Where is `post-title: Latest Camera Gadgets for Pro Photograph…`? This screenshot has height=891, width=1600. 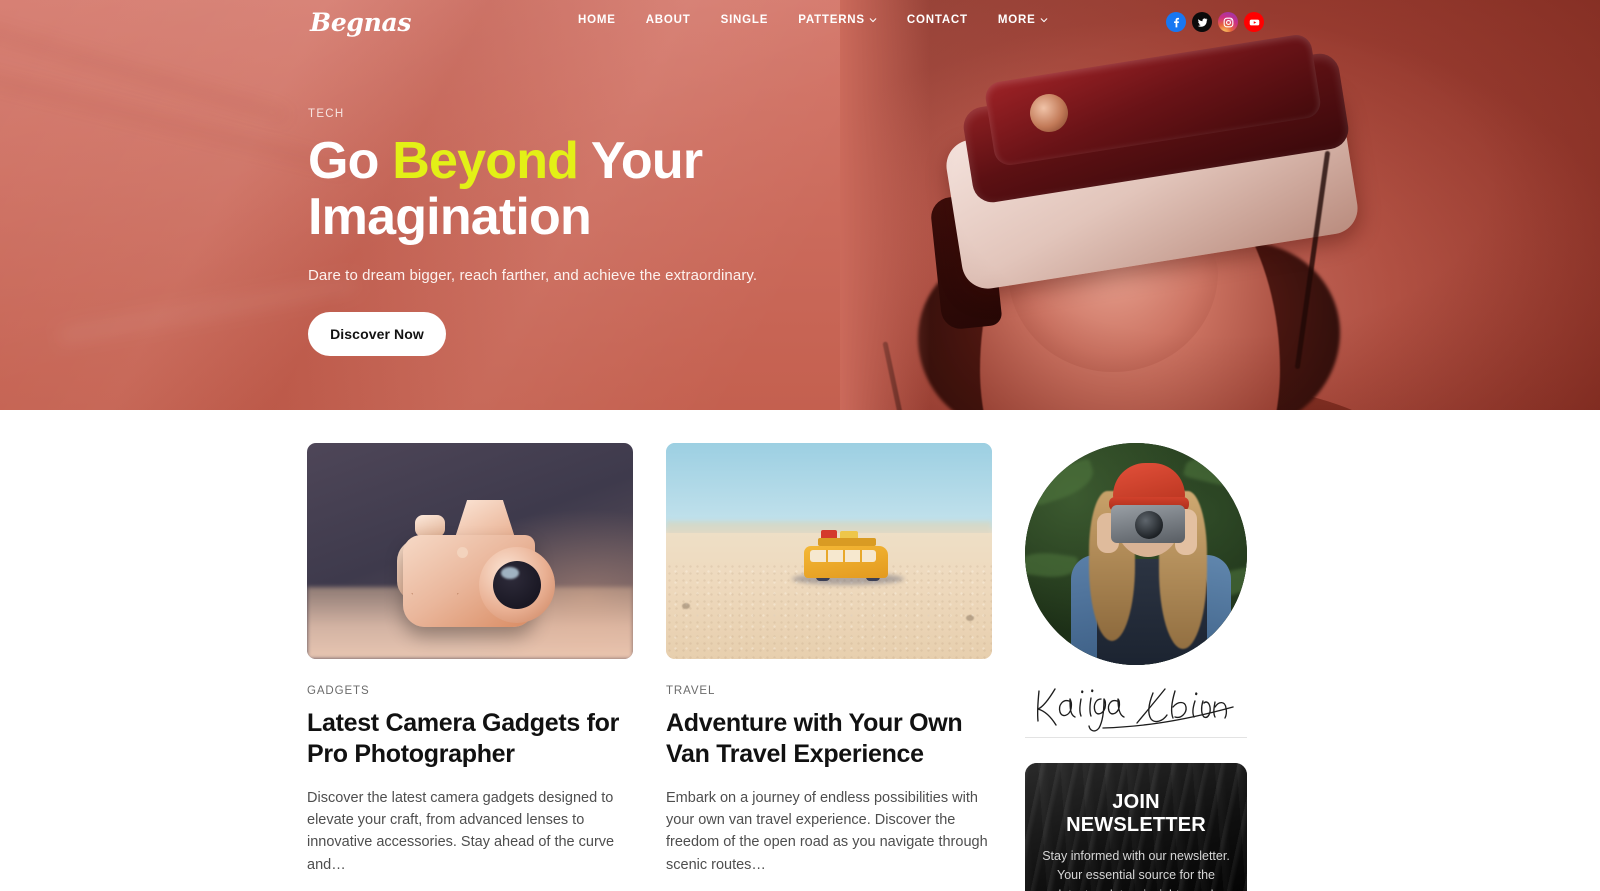 post-title: Latest Camera Gadgets for Pro Photograph… is located at coordinates (470, 739).